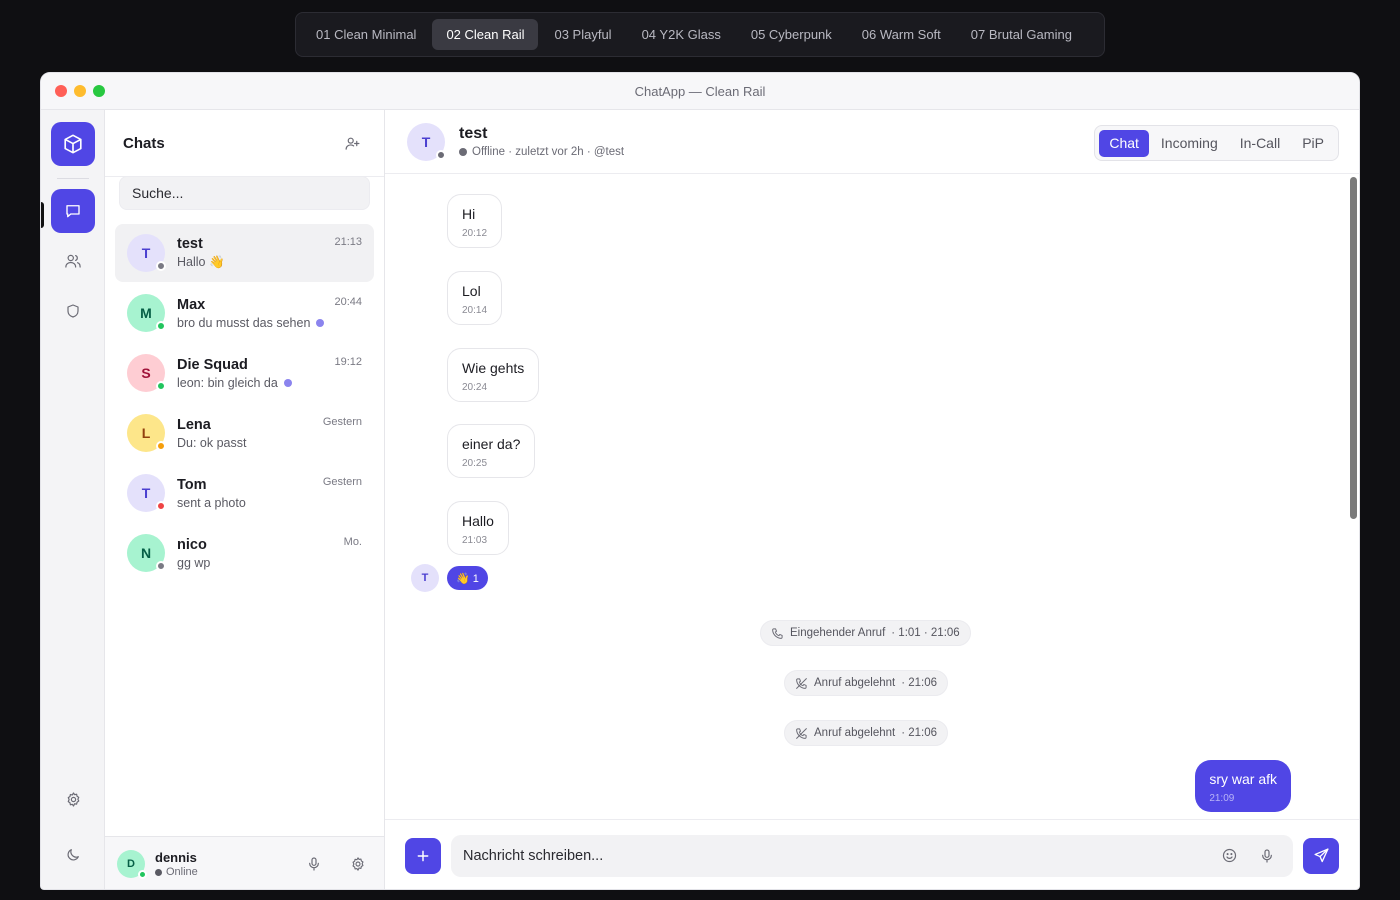  Describe the element at coordinates (1267, 856) in the screenshot. I see `voice-message-button` at that location.